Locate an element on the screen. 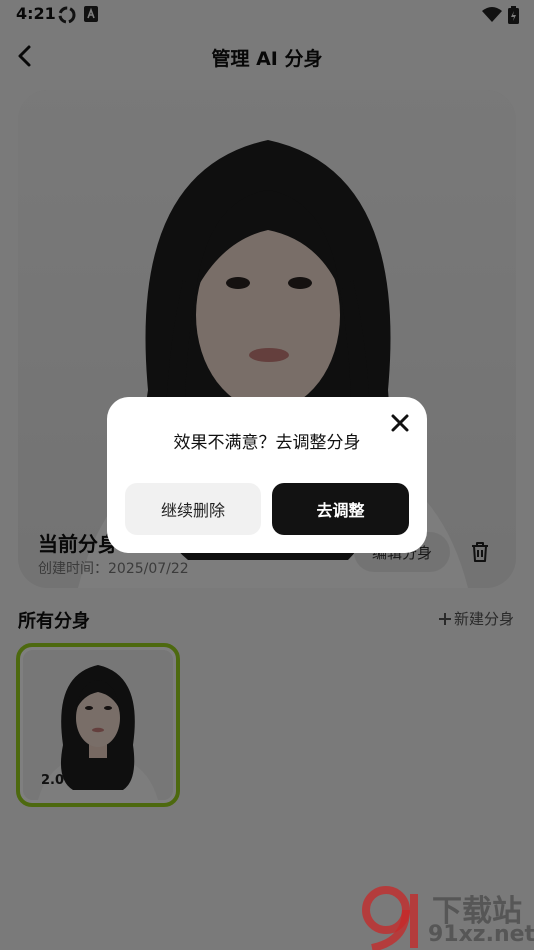  watermark-logo-icon is located at coordinates (390, 918).